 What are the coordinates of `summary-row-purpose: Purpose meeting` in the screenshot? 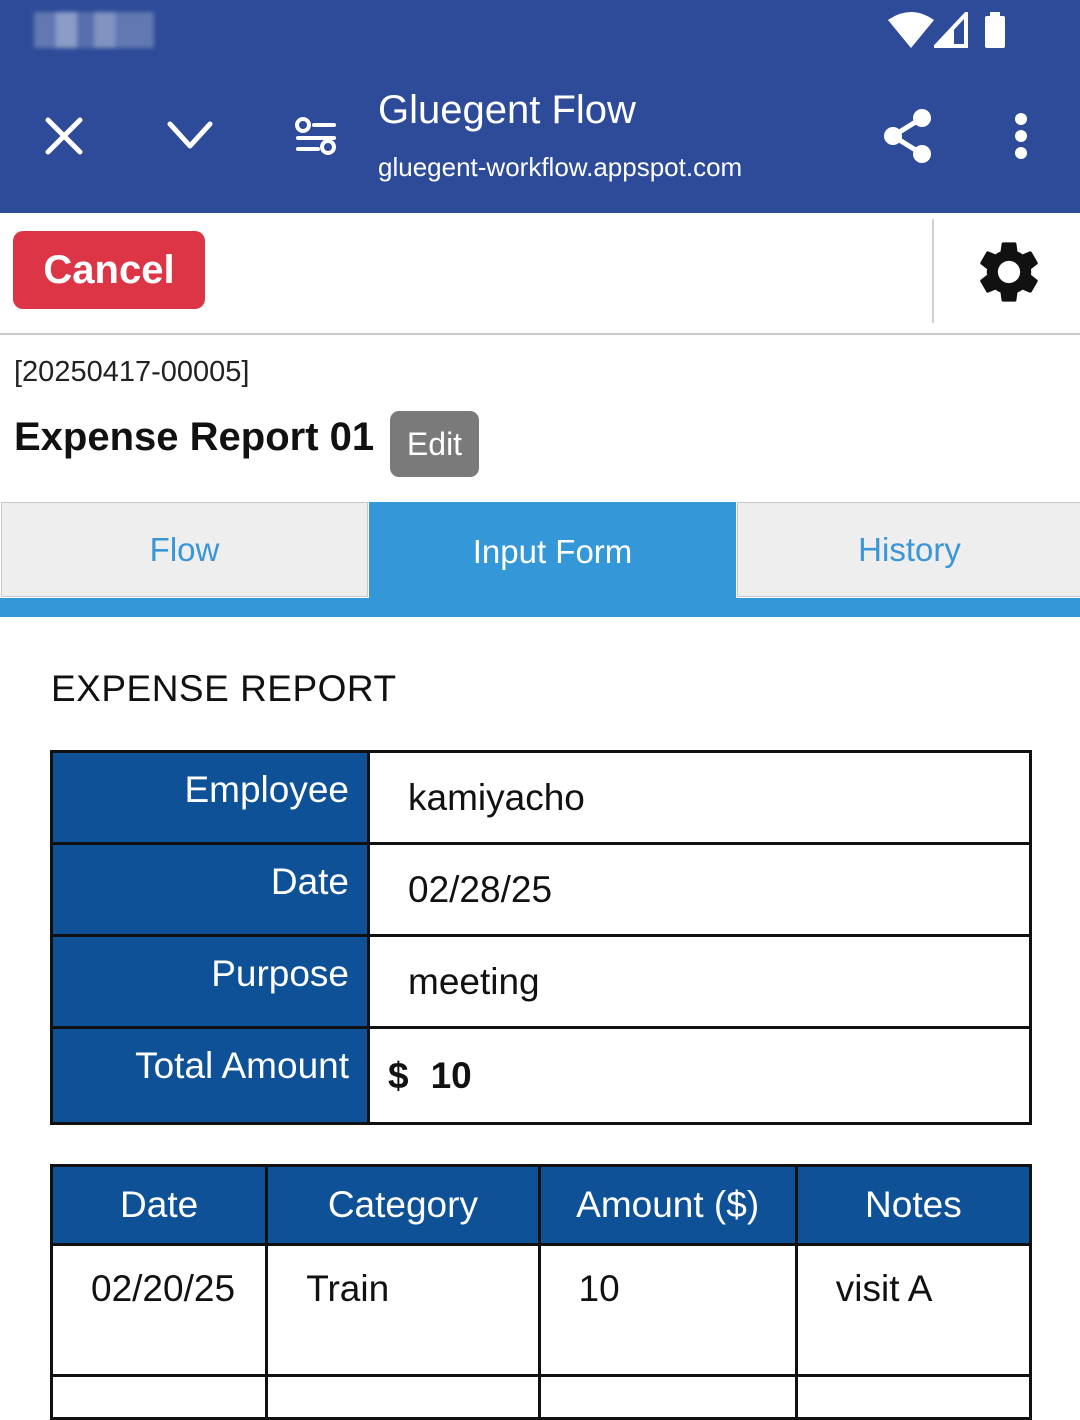 It's located at (541, 981).